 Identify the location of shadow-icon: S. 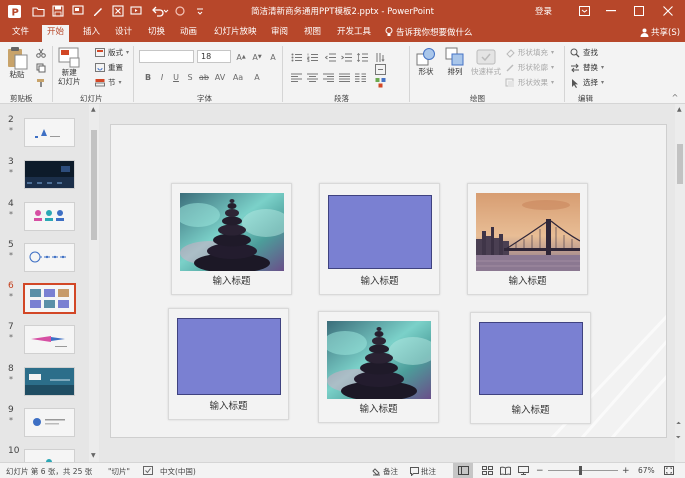
(190, 77).